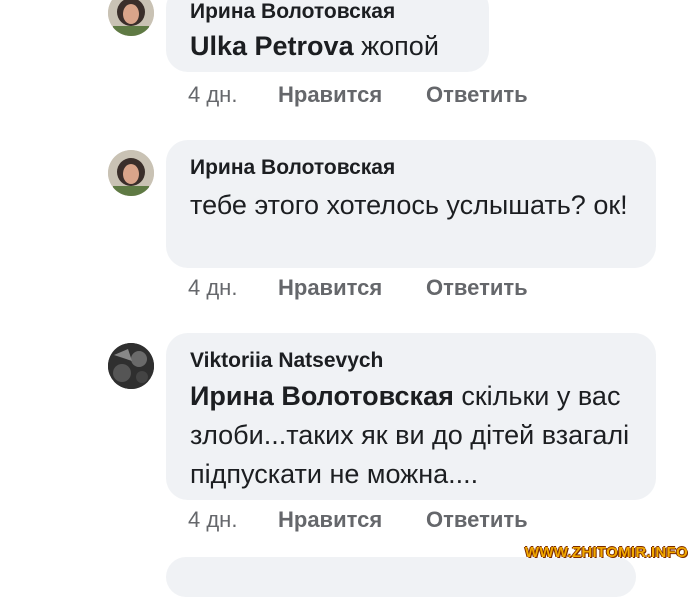 Image resolution: width=700 pixels, height=597 pixels. I want to click on comment-bubble, so click(401, 577).